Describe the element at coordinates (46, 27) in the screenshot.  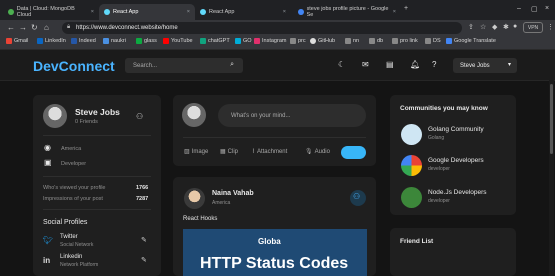
I see `home-icon: ⌂` at that location.